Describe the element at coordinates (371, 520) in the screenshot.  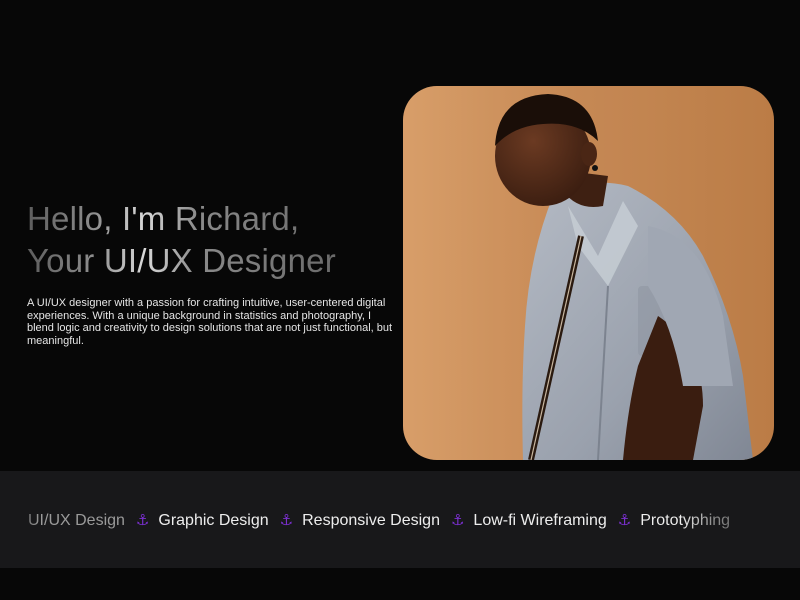
I see `skill-item: Responsive Design` at that location.